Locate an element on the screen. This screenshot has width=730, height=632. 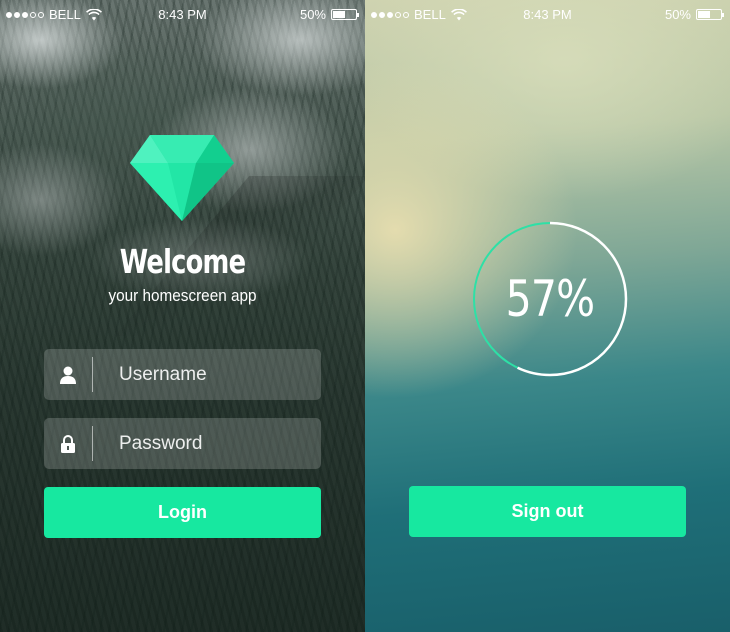
username-field is located at coordinates (182, 374).